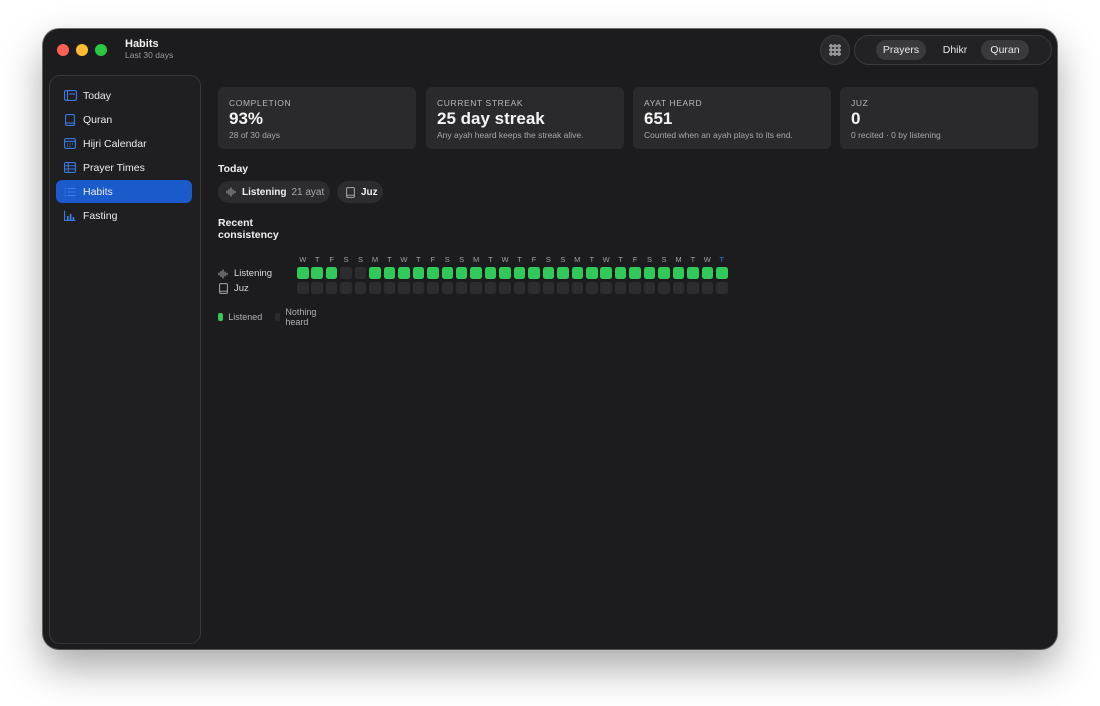 Image resolution: width=1100 pixels, height=706 pixels. I want to click on today-icon, so click(70, 96).